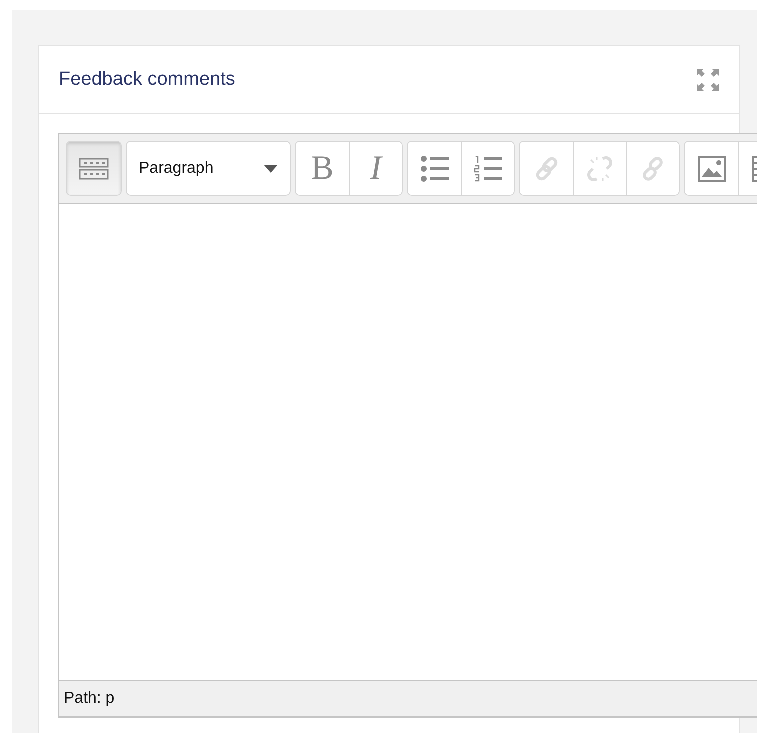 Image resolution: width=757 pixels, height=733 pixels. I want to click on numbered-list-button, so click(487, 168).